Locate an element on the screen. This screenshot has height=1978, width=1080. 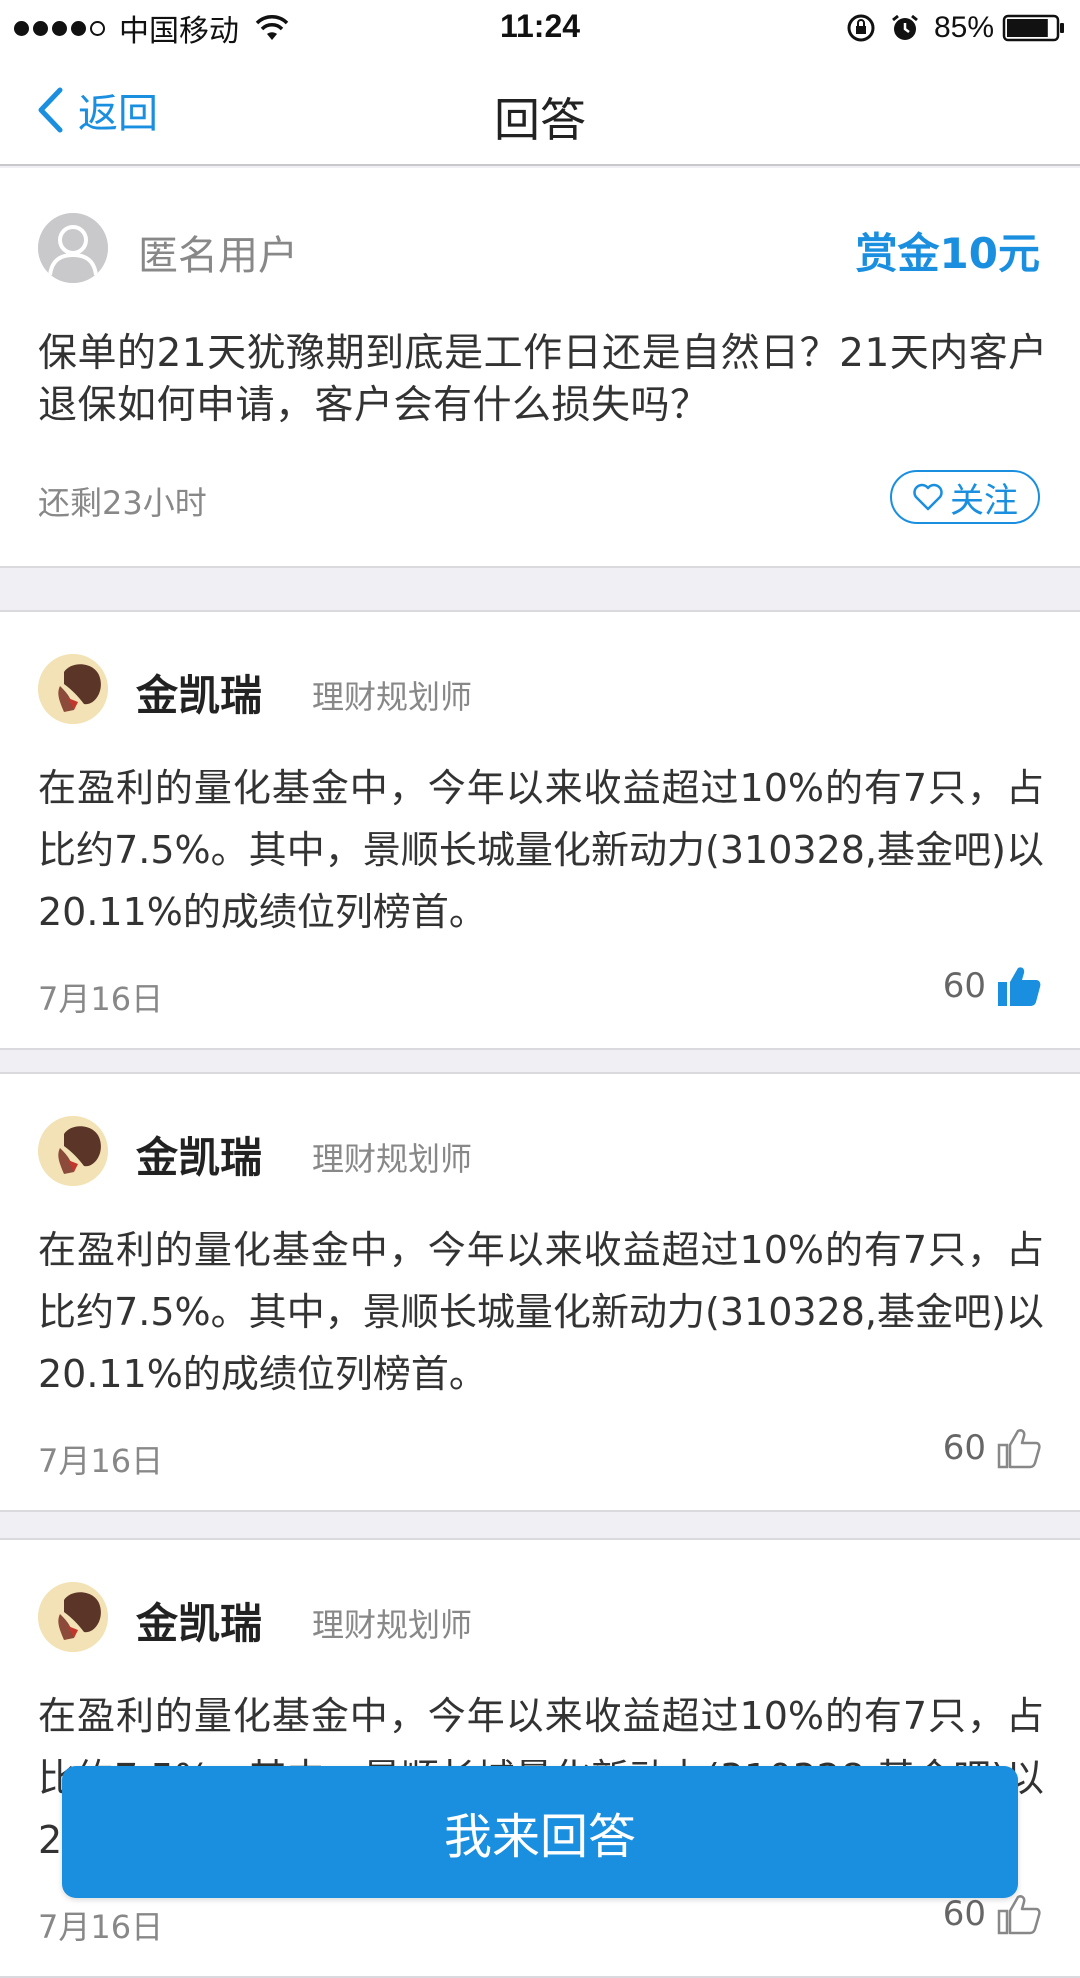
status-right: 85% is located at coordinates (956, 28).